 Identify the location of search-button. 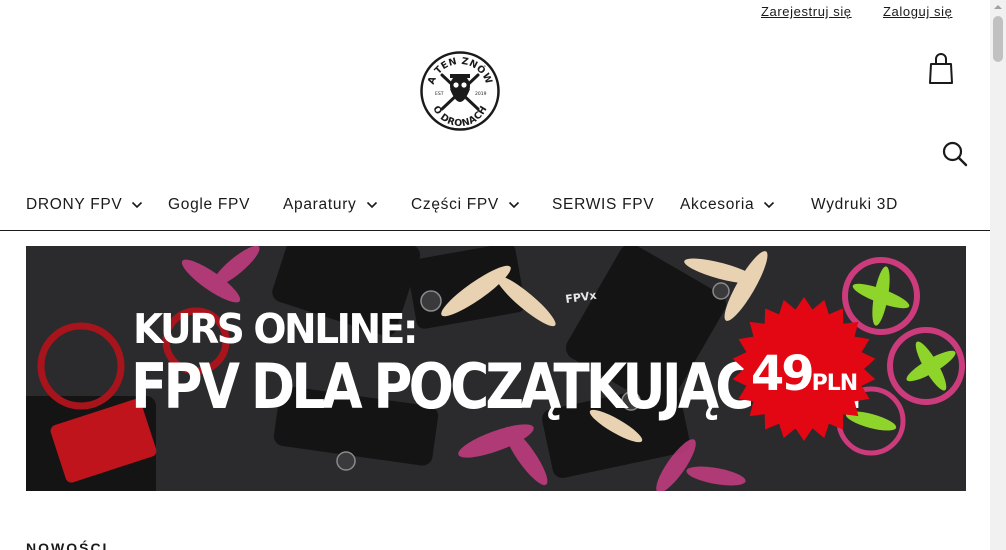
(955, 154).